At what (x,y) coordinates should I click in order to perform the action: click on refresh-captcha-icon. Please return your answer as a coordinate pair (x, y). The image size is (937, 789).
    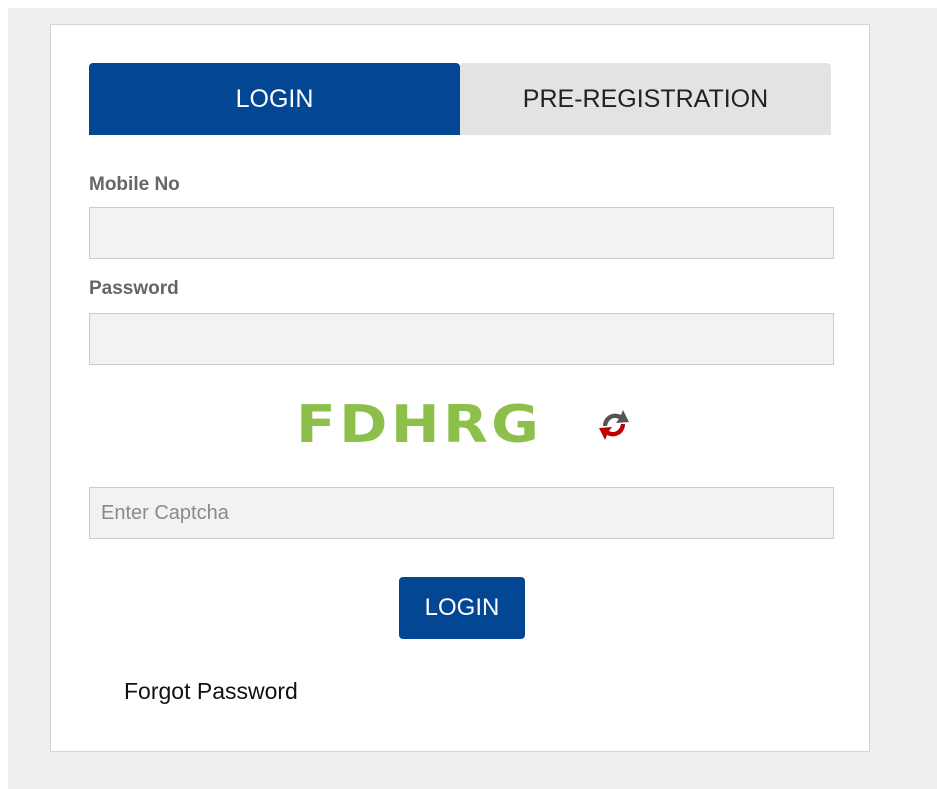
    Looking at the image, I should click on (613, 426).